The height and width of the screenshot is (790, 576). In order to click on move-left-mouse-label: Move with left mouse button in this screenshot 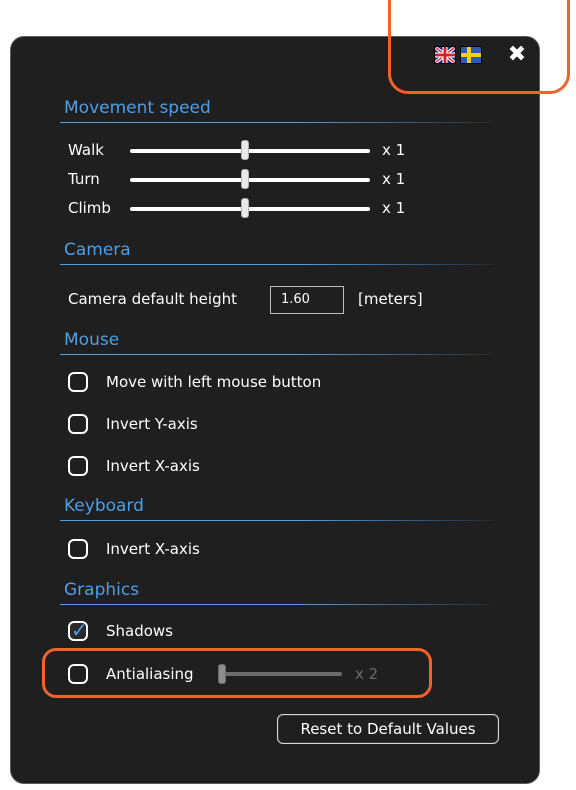, I will do `click(214, 382)`.